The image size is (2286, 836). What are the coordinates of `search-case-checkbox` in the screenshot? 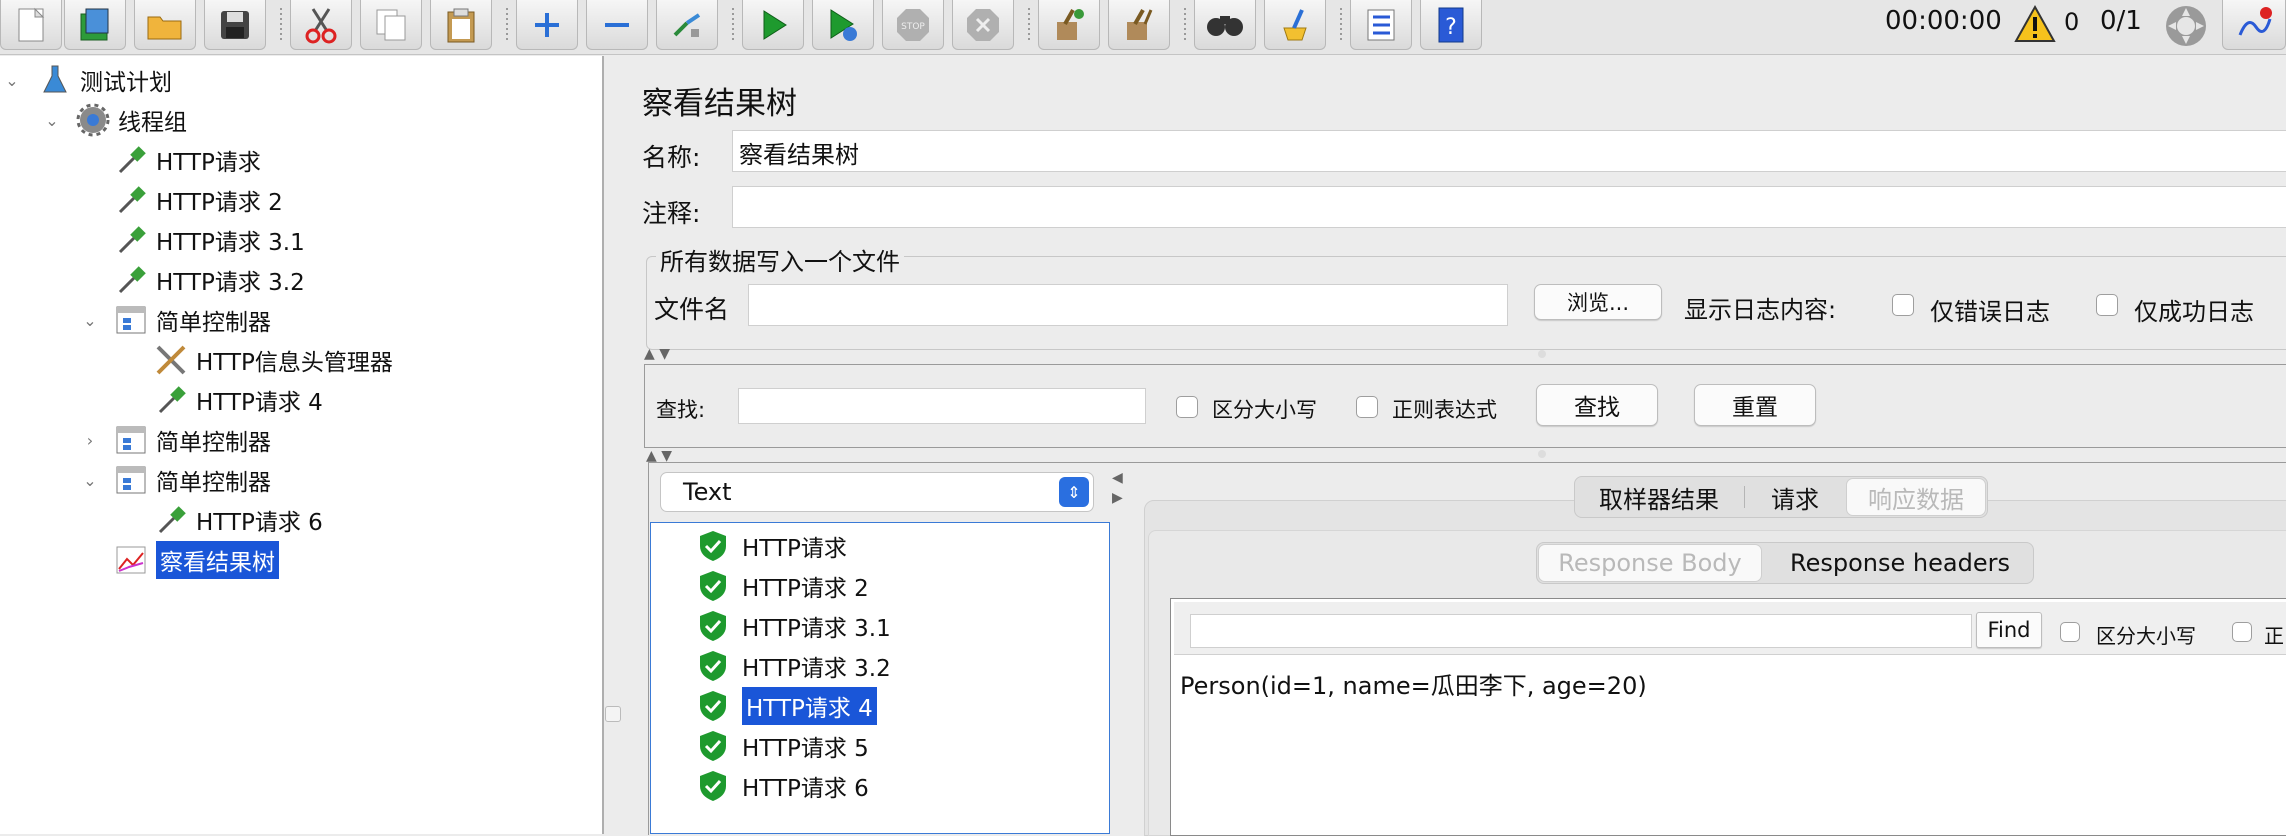 It's located at (1187, 407).